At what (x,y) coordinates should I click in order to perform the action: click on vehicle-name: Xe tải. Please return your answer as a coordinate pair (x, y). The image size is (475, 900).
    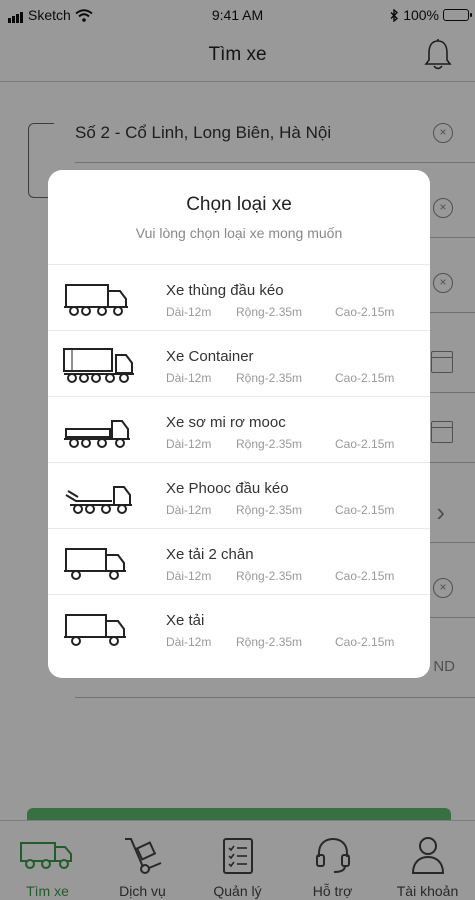
    Looking at the image, I should click on (185, 620).